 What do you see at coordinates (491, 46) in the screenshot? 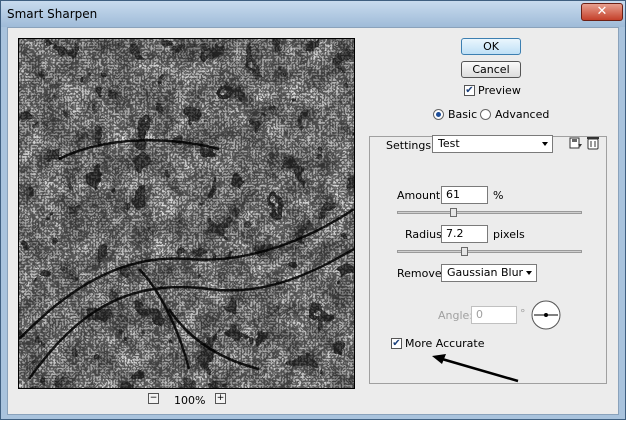
I see `ok-button: OK` at bounding box center [491, 46].